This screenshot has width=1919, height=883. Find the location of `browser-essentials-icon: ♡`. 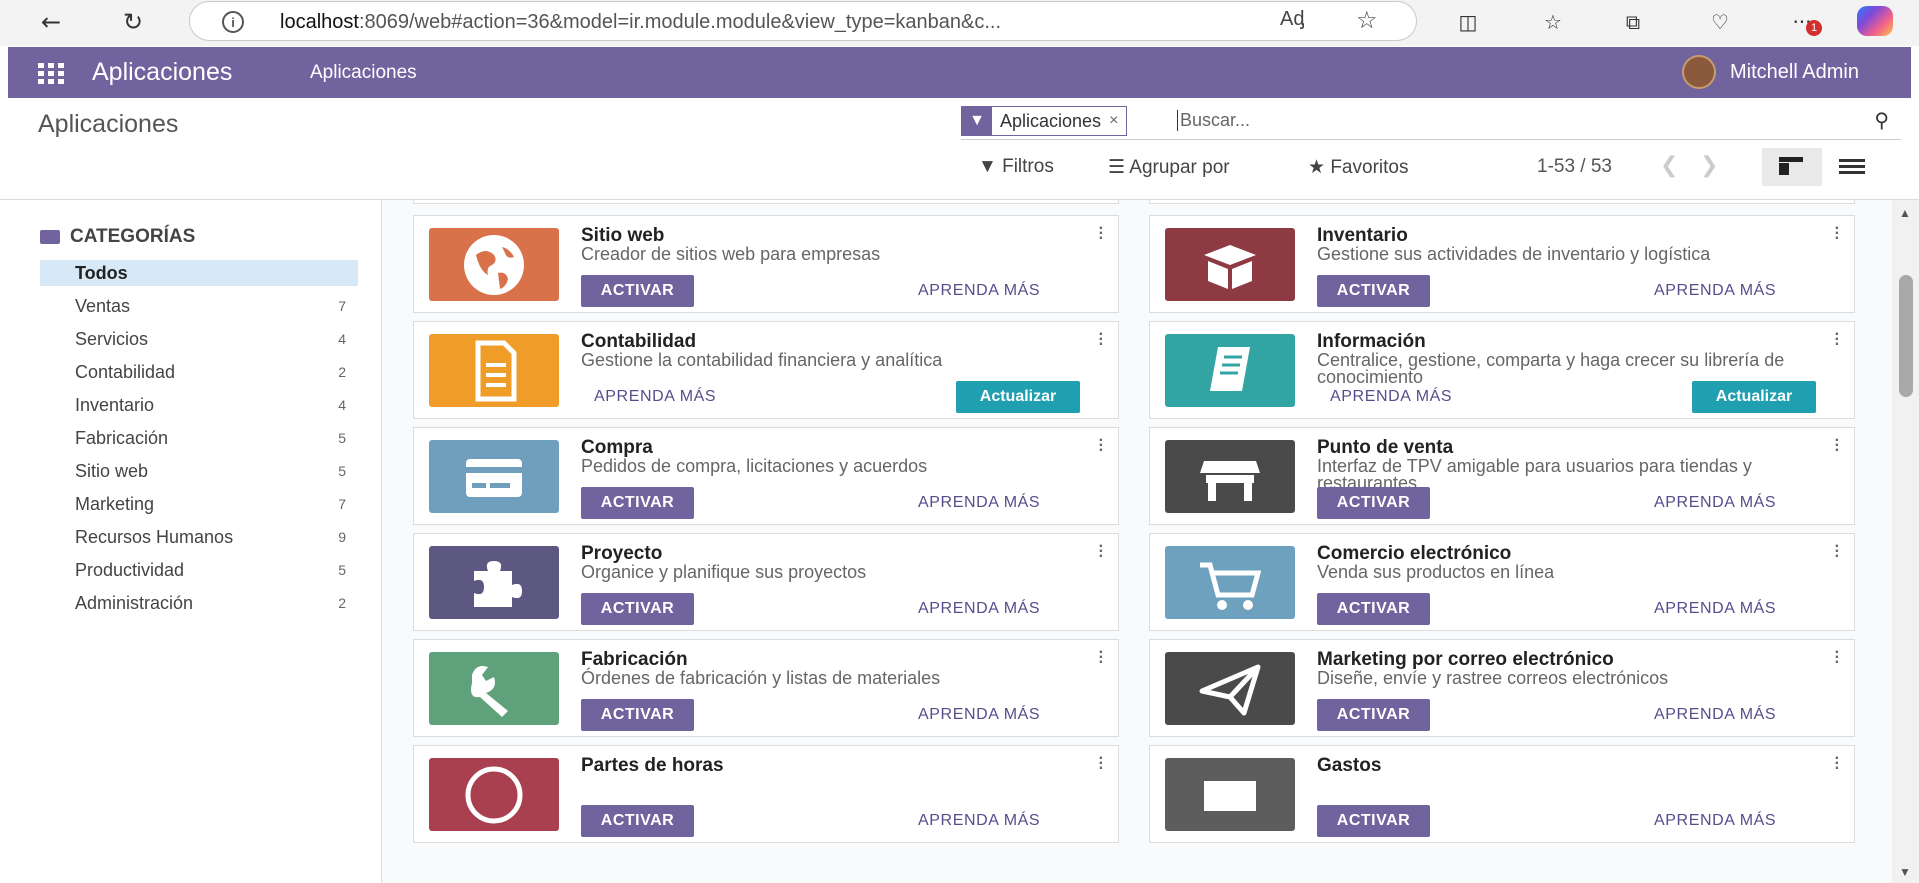

browser-essentials-icon: ♡ is located at coordinates (1720, 22).